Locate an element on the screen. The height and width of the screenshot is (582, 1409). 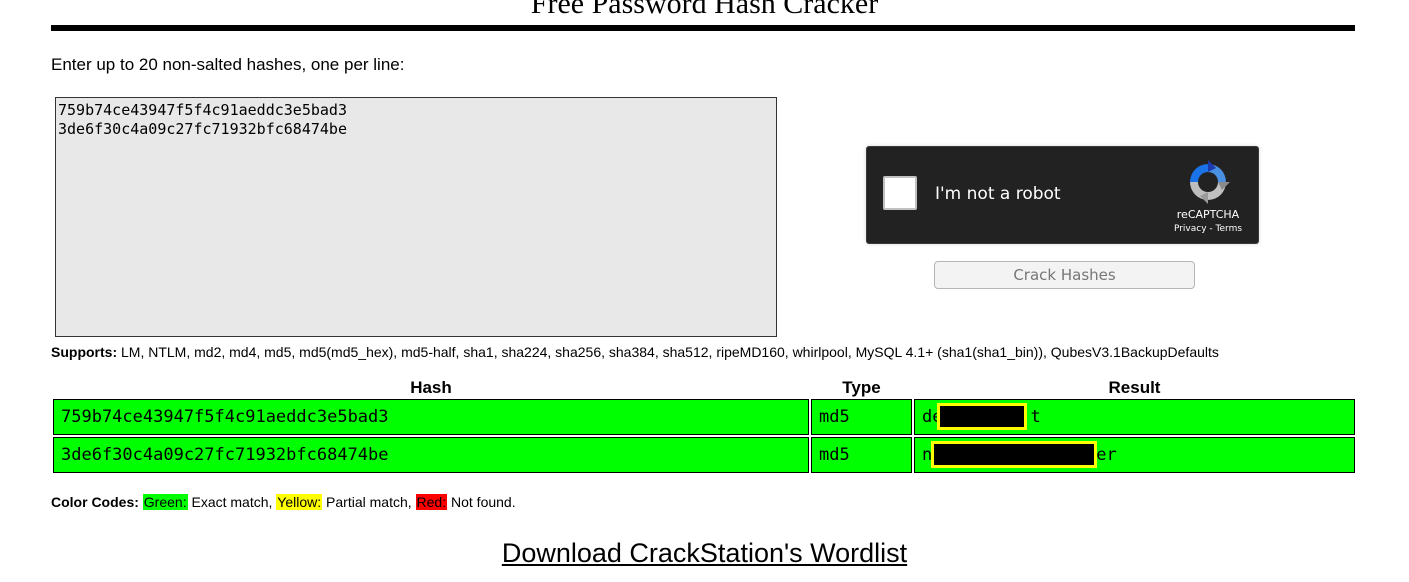
supports-heading: Supports: is located at coordinates (84, 352).